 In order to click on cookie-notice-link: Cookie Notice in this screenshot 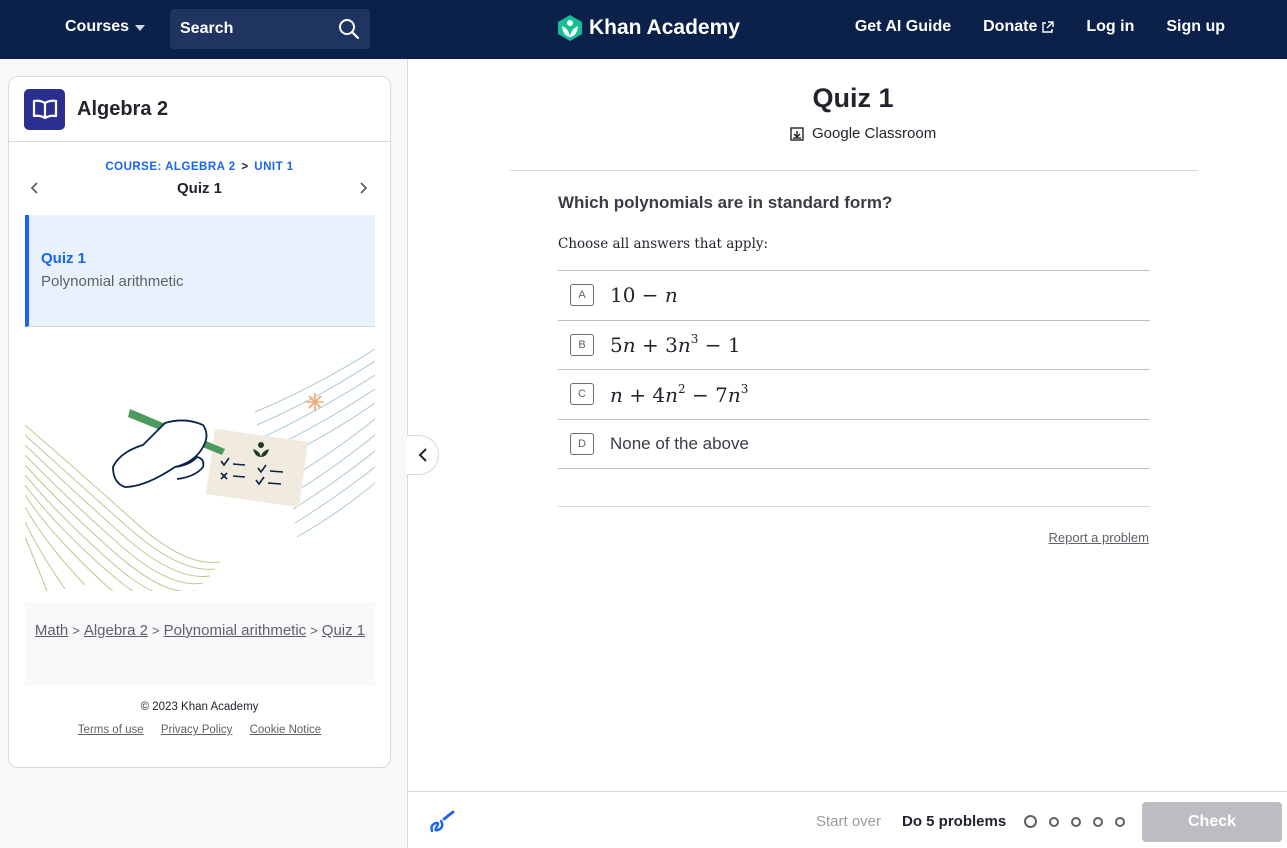, I will do `click(286, 730)`.